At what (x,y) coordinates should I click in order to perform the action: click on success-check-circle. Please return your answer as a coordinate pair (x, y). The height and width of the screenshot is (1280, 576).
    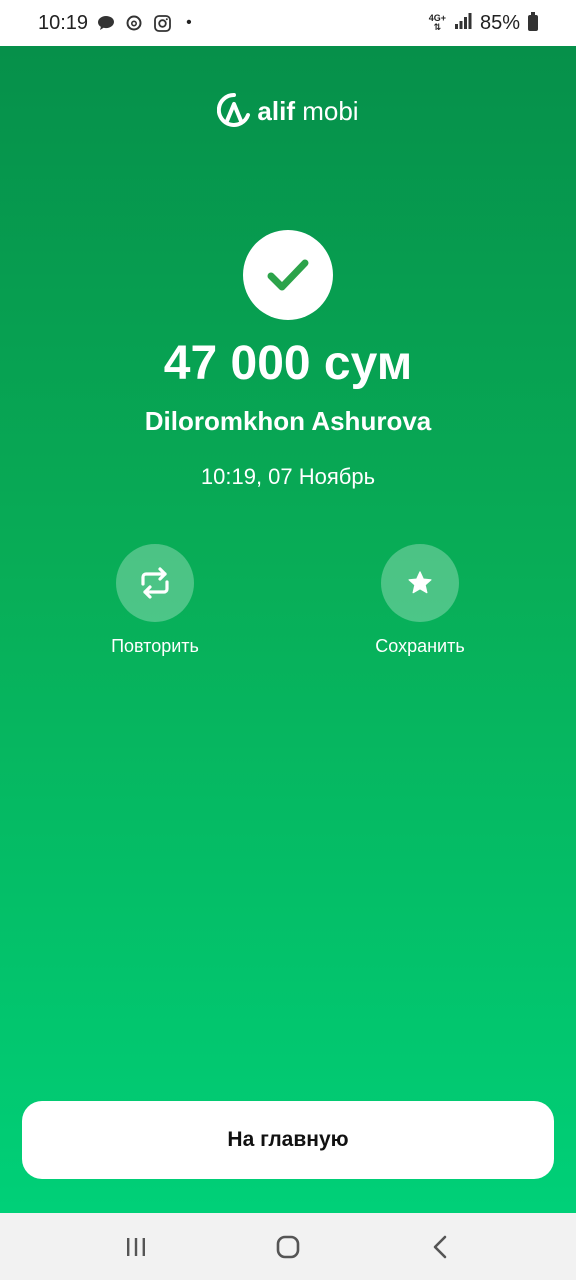
    Looking at the image, I should click on (288, 275).